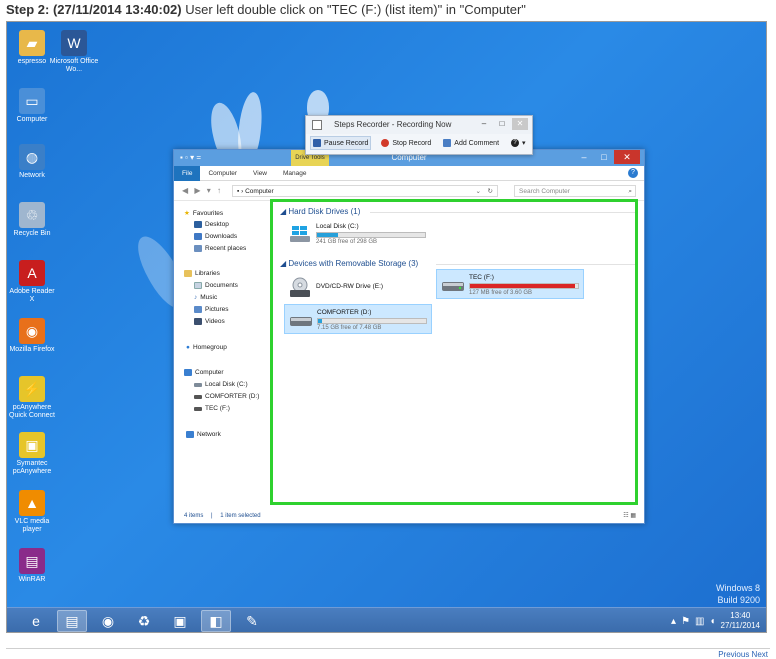  I want to click on next-link: Next, so click(760, 654).